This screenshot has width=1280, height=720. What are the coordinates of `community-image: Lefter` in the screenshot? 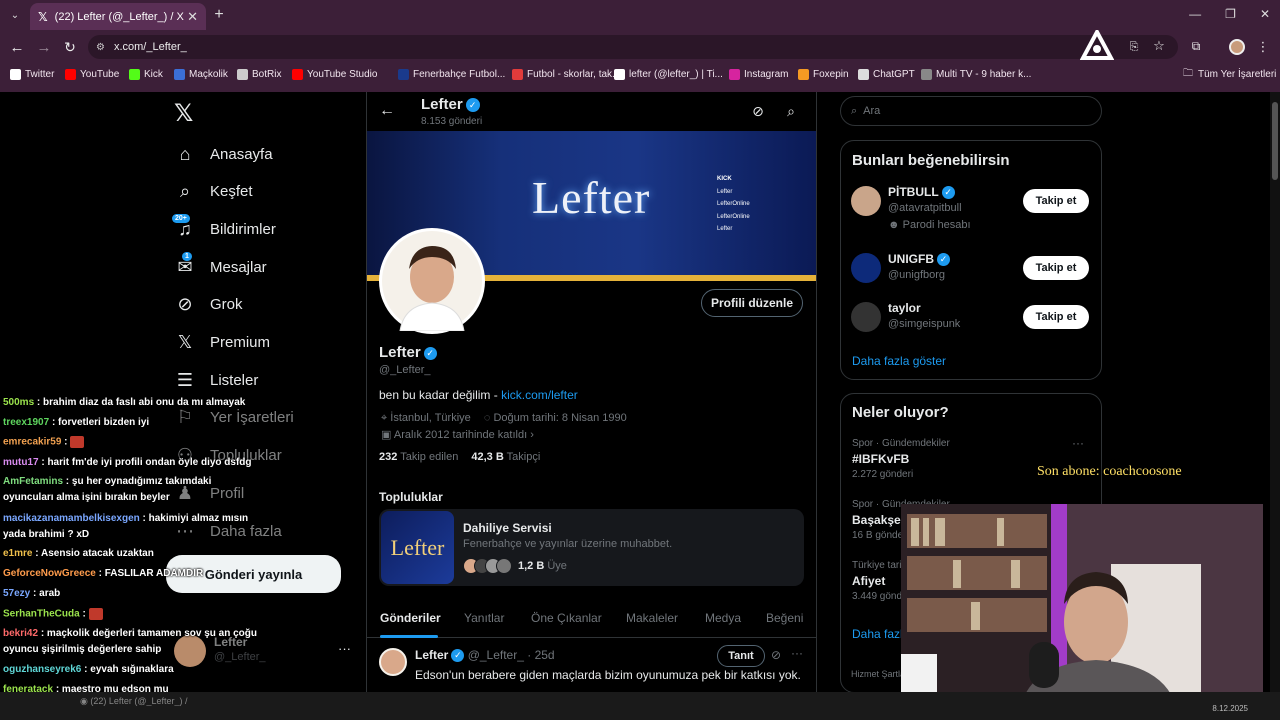 It's located at (417, 547).